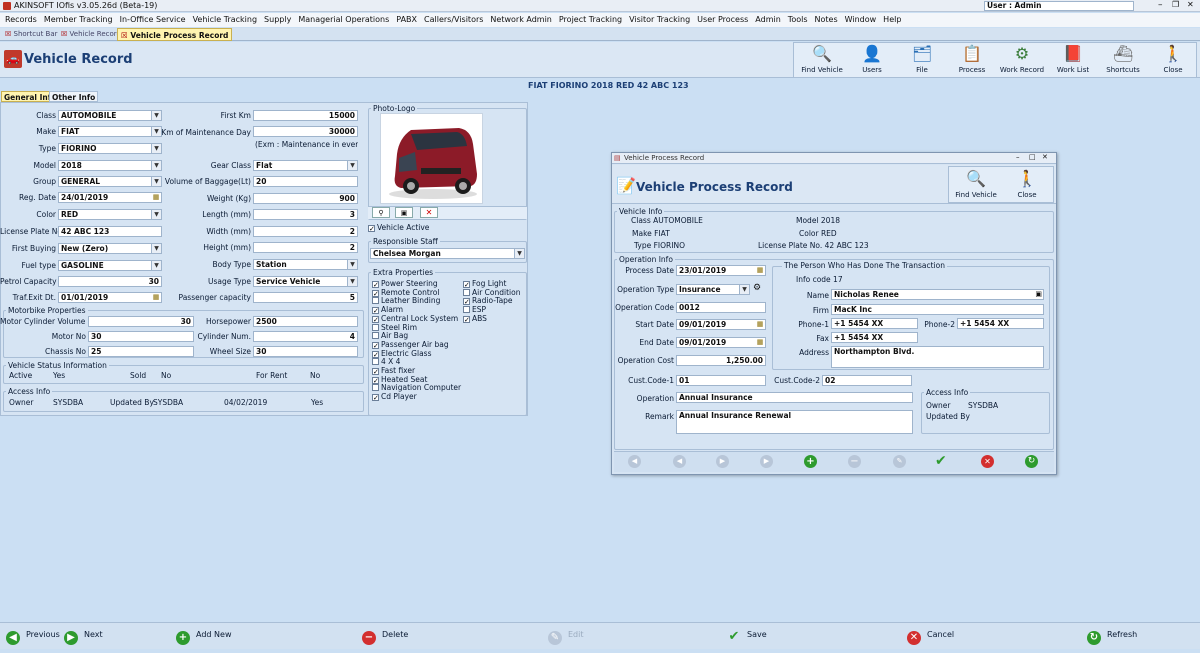 The width and height of the screenshot is (1200, 653). What do you see at coordinates (488, 301) in the screenshot?
I see `extra-checkbox: ✓ Radio-Tape` at bounding box center [488, 301].